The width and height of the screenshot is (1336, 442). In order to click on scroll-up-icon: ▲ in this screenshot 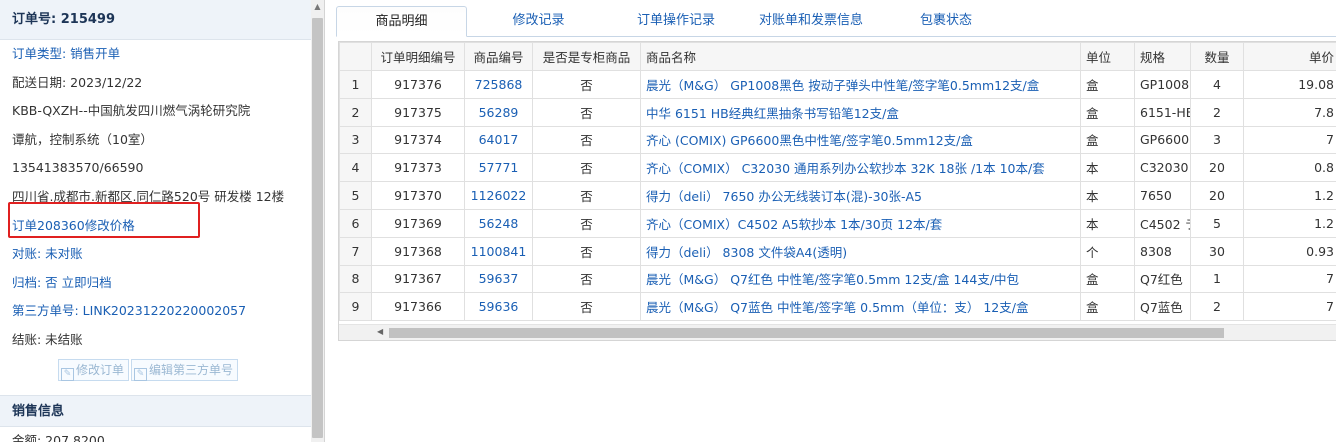, I will do `click(317, 6)`.